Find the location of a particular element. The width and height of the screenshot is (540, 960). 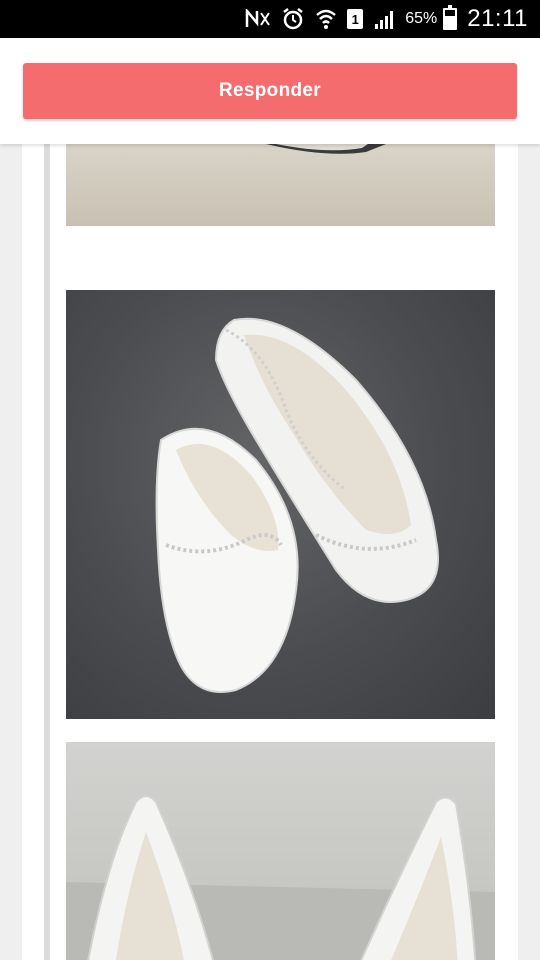

battery-icon is located at coordinates (450, 17).